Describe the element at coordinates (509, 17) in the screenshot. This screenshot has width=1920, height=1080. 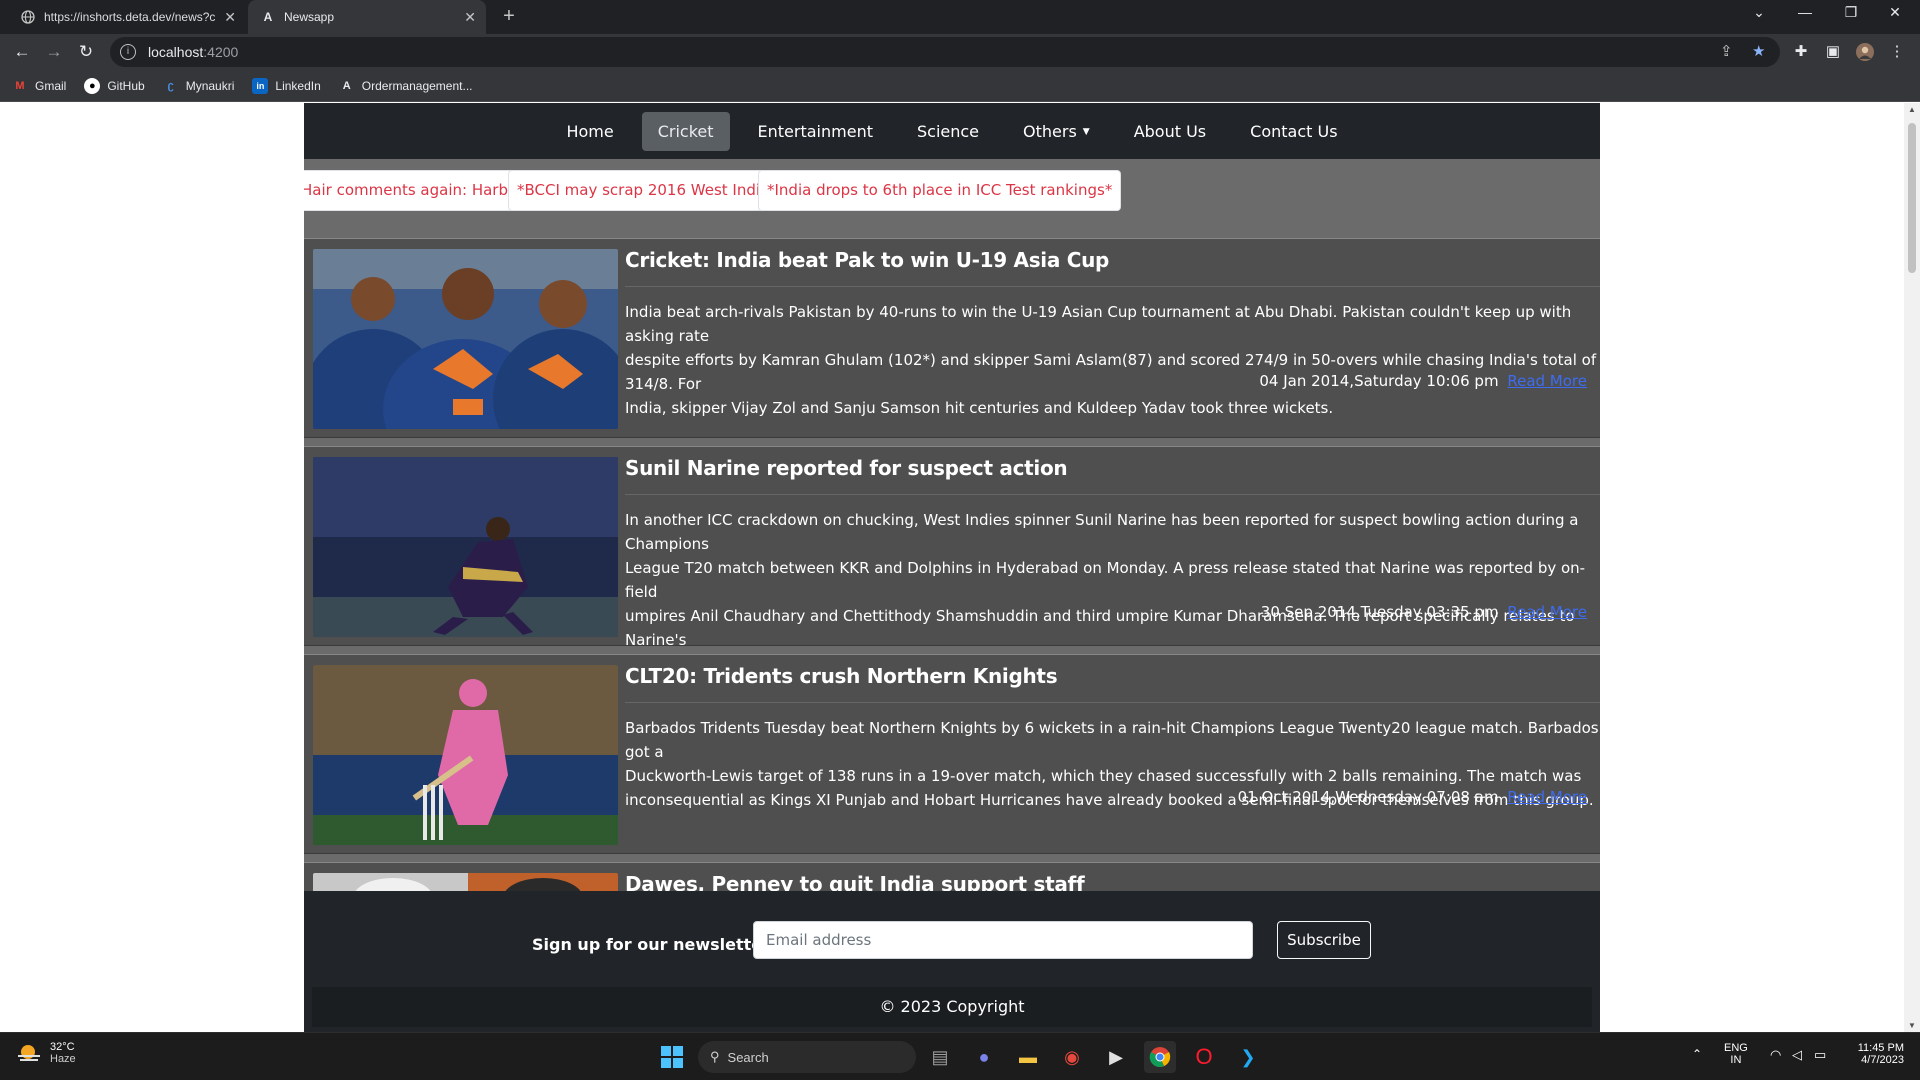
I see `new-tab-button: +` at that location.